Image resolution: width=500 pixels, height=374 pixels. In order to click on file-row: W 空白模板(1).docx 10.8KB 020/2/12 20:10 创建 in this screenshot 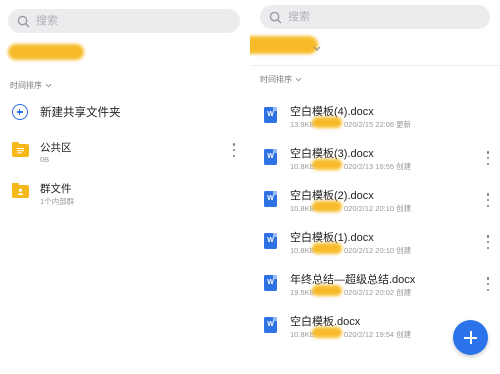, I will do `click(380, 246)`.